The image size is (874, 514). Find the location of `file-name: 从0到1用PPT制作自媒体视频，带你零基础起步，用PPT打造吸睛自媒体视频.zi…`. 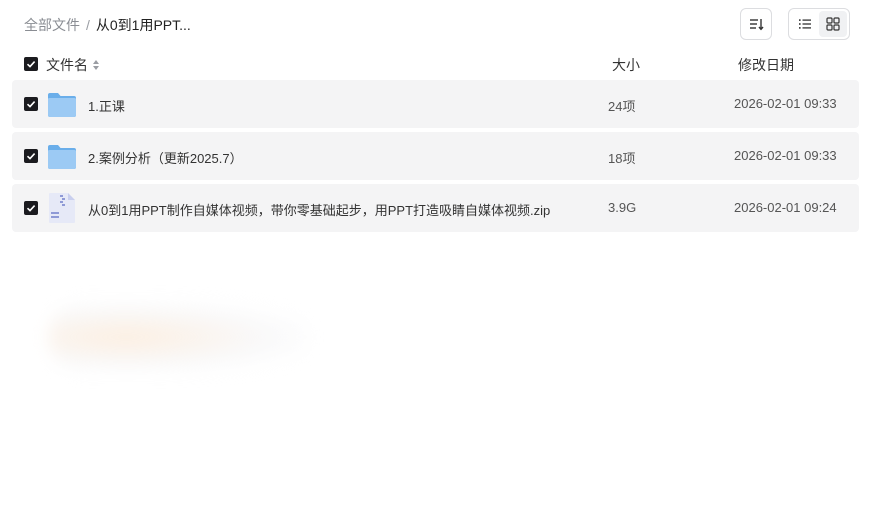

file-name: 从0到1用PPT制作自媒体视频，带你零基础起步，用PPT打造吸睛自媒体视频.zi… is located at coordinates (319, 209).